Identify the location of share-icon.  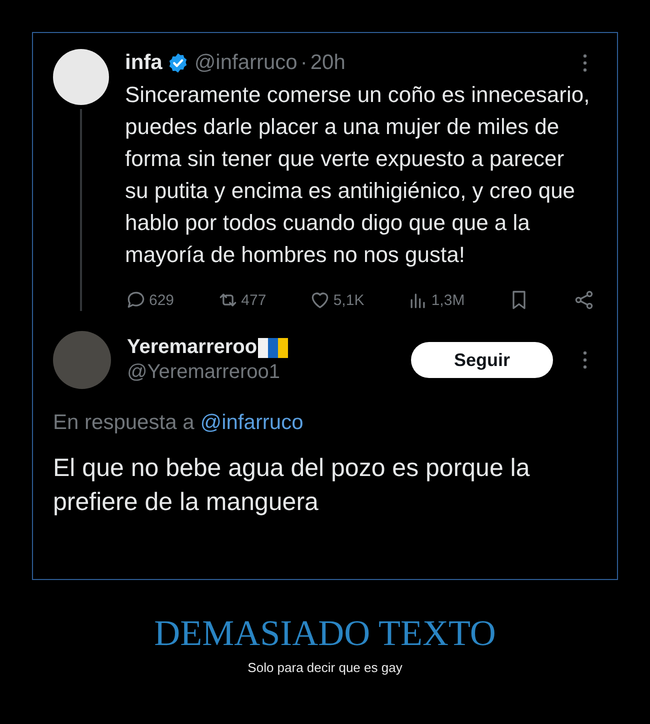
(583, 300).